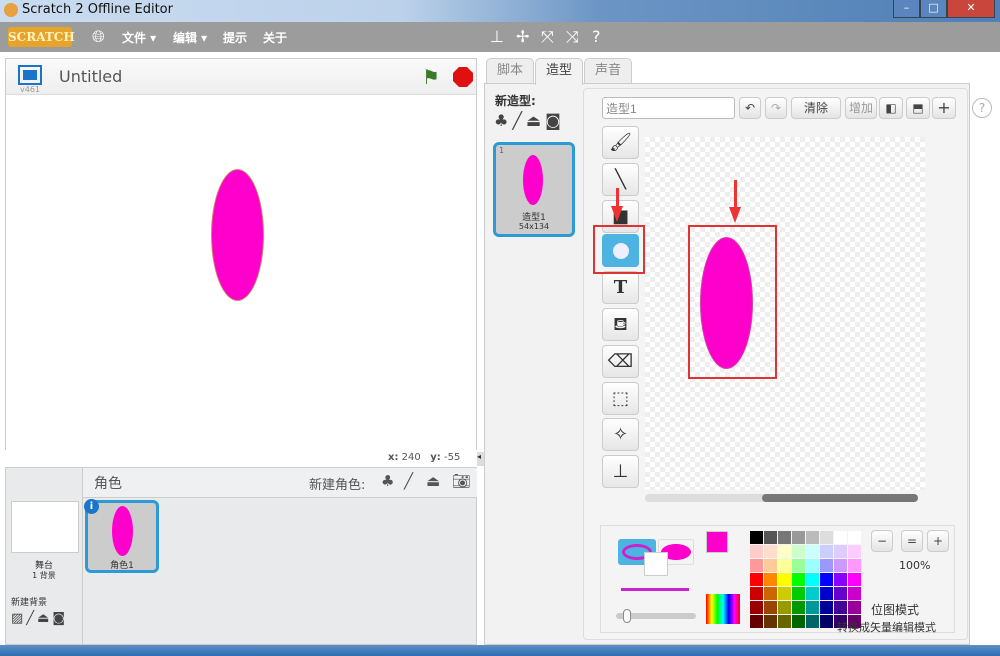 The width and height of the screenshot is (1000, 656). What do you see at coordinates (723, 609) in the screenshot?
I see `color-picker` at bounding box center [723, 609].